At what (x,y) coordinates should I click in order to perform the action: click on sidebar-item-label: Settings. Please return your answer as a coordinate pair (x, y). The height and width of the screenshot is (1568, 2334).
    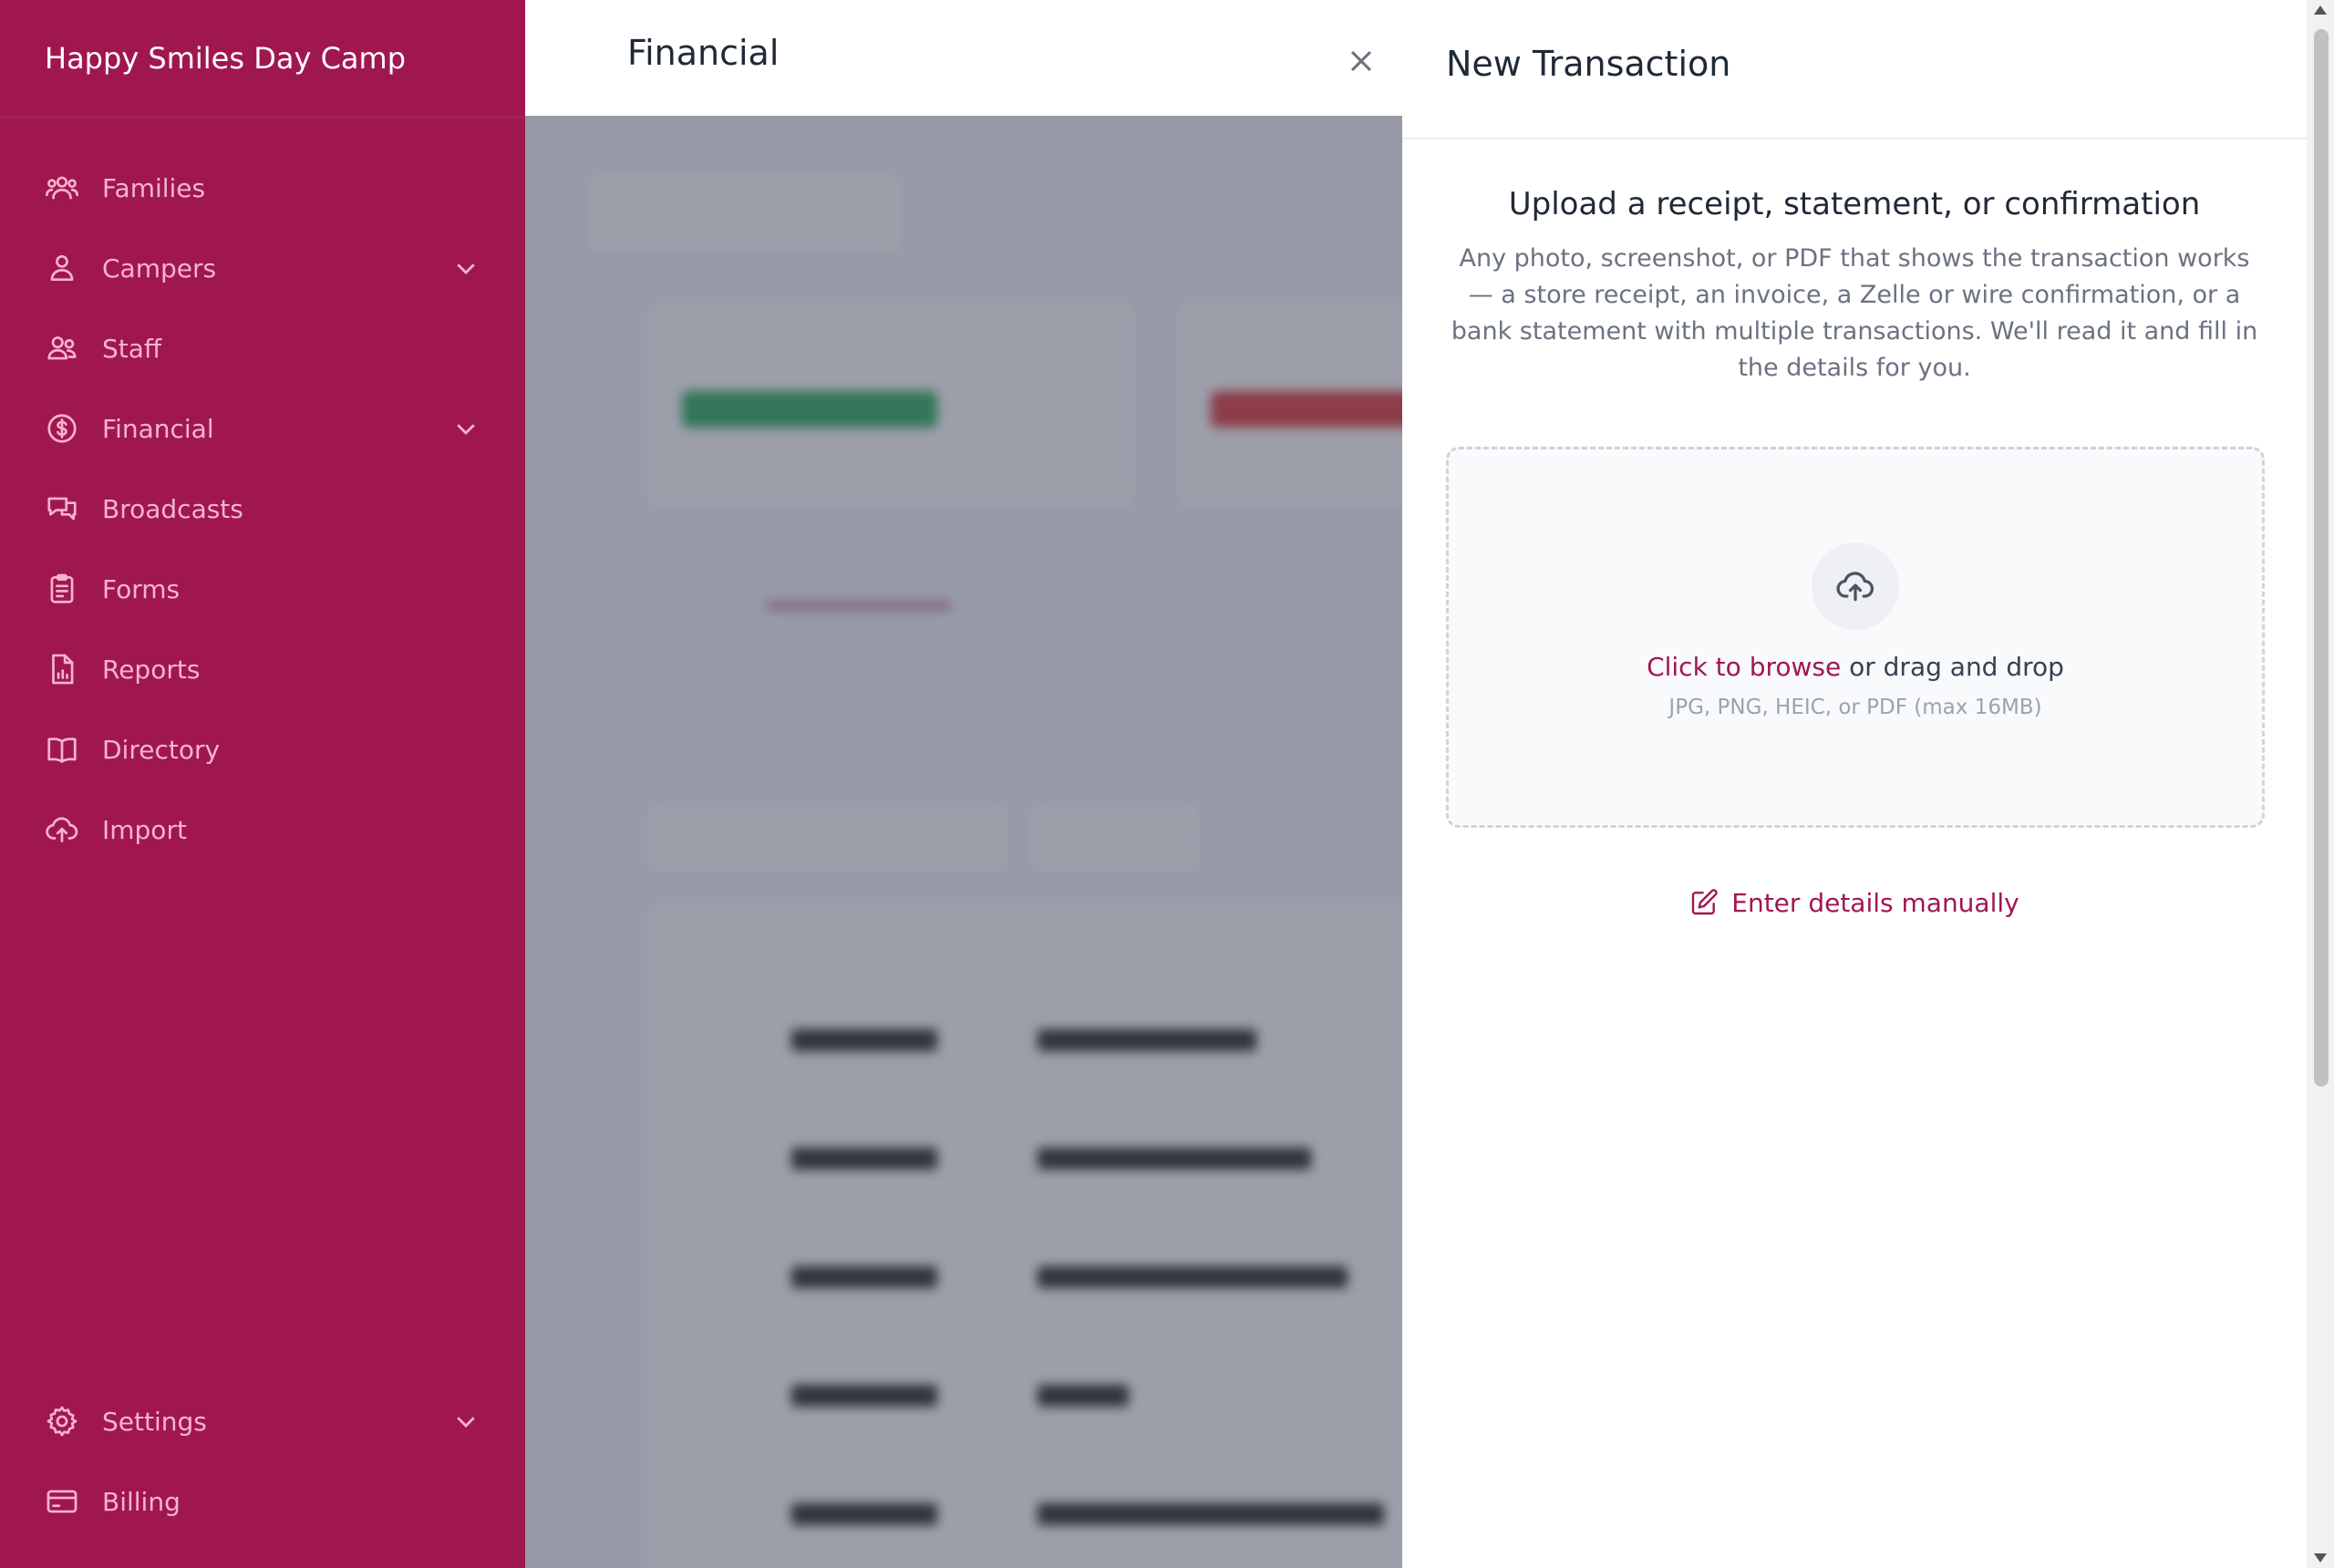
    Looking at the image, I should click on (155, 1421).